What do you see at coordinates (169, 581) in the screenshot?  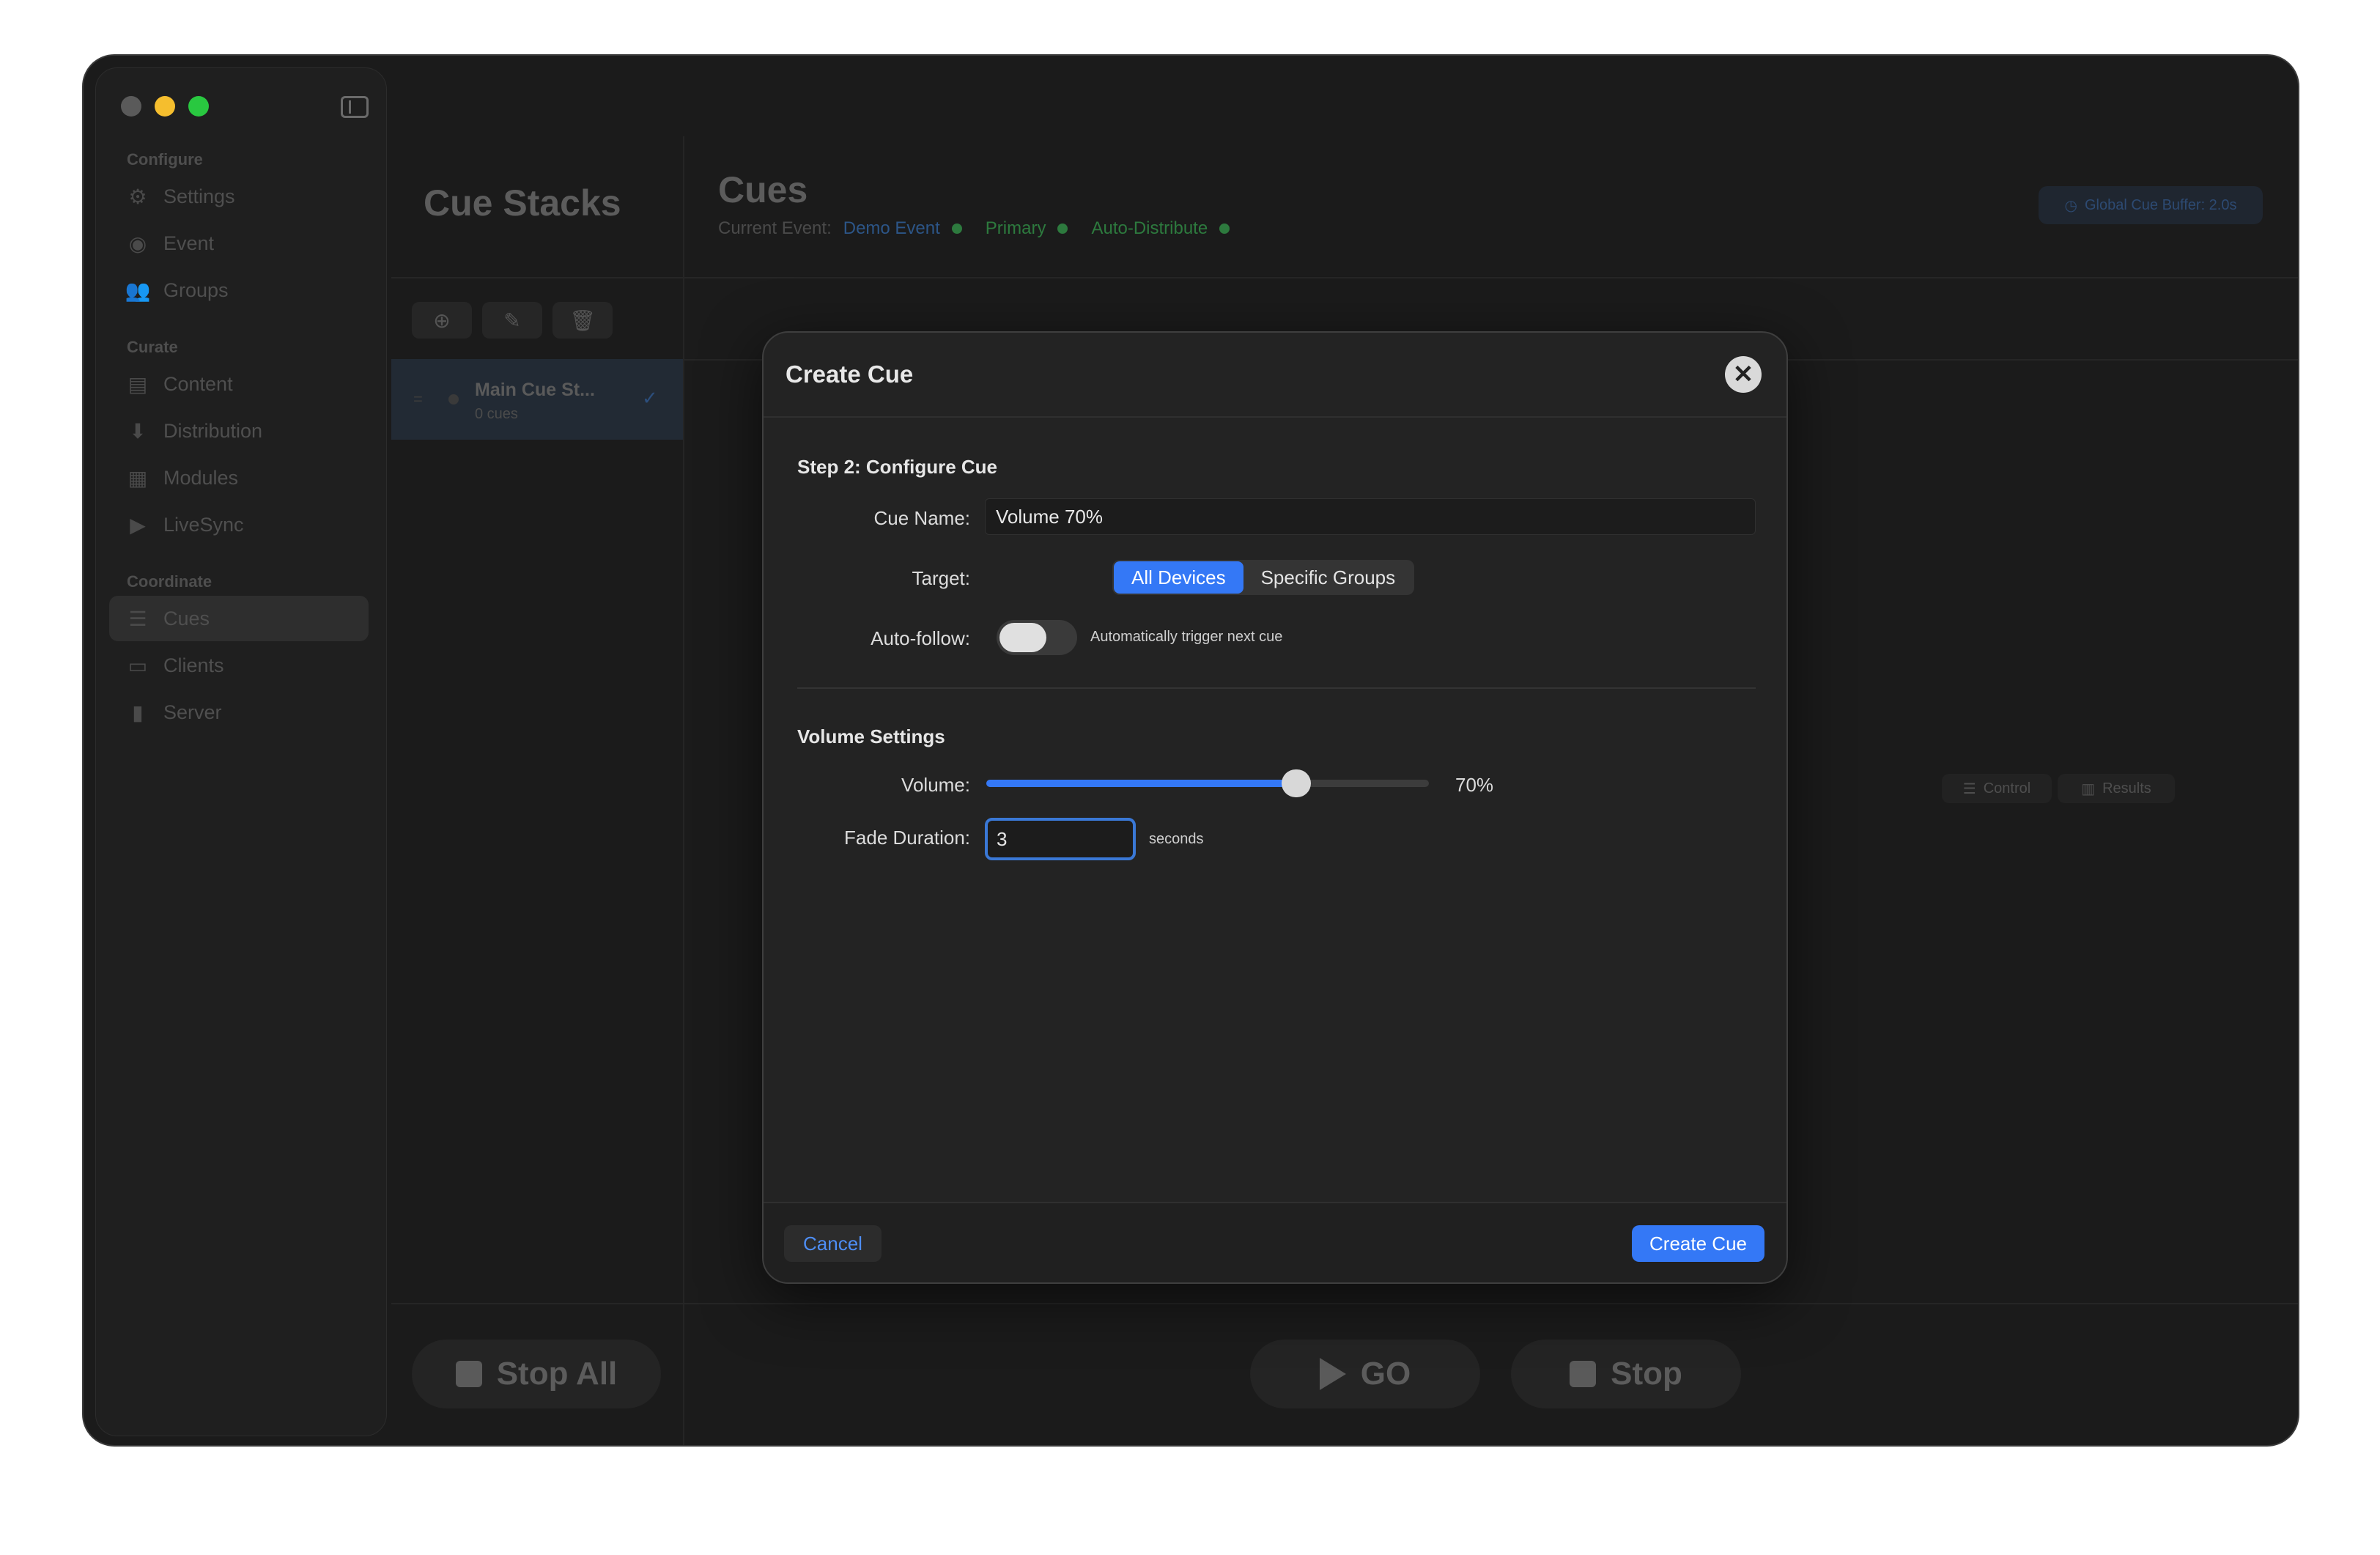 I see `sidebar-section-coordinate: Coordinate` at bounding box center [169, 581].